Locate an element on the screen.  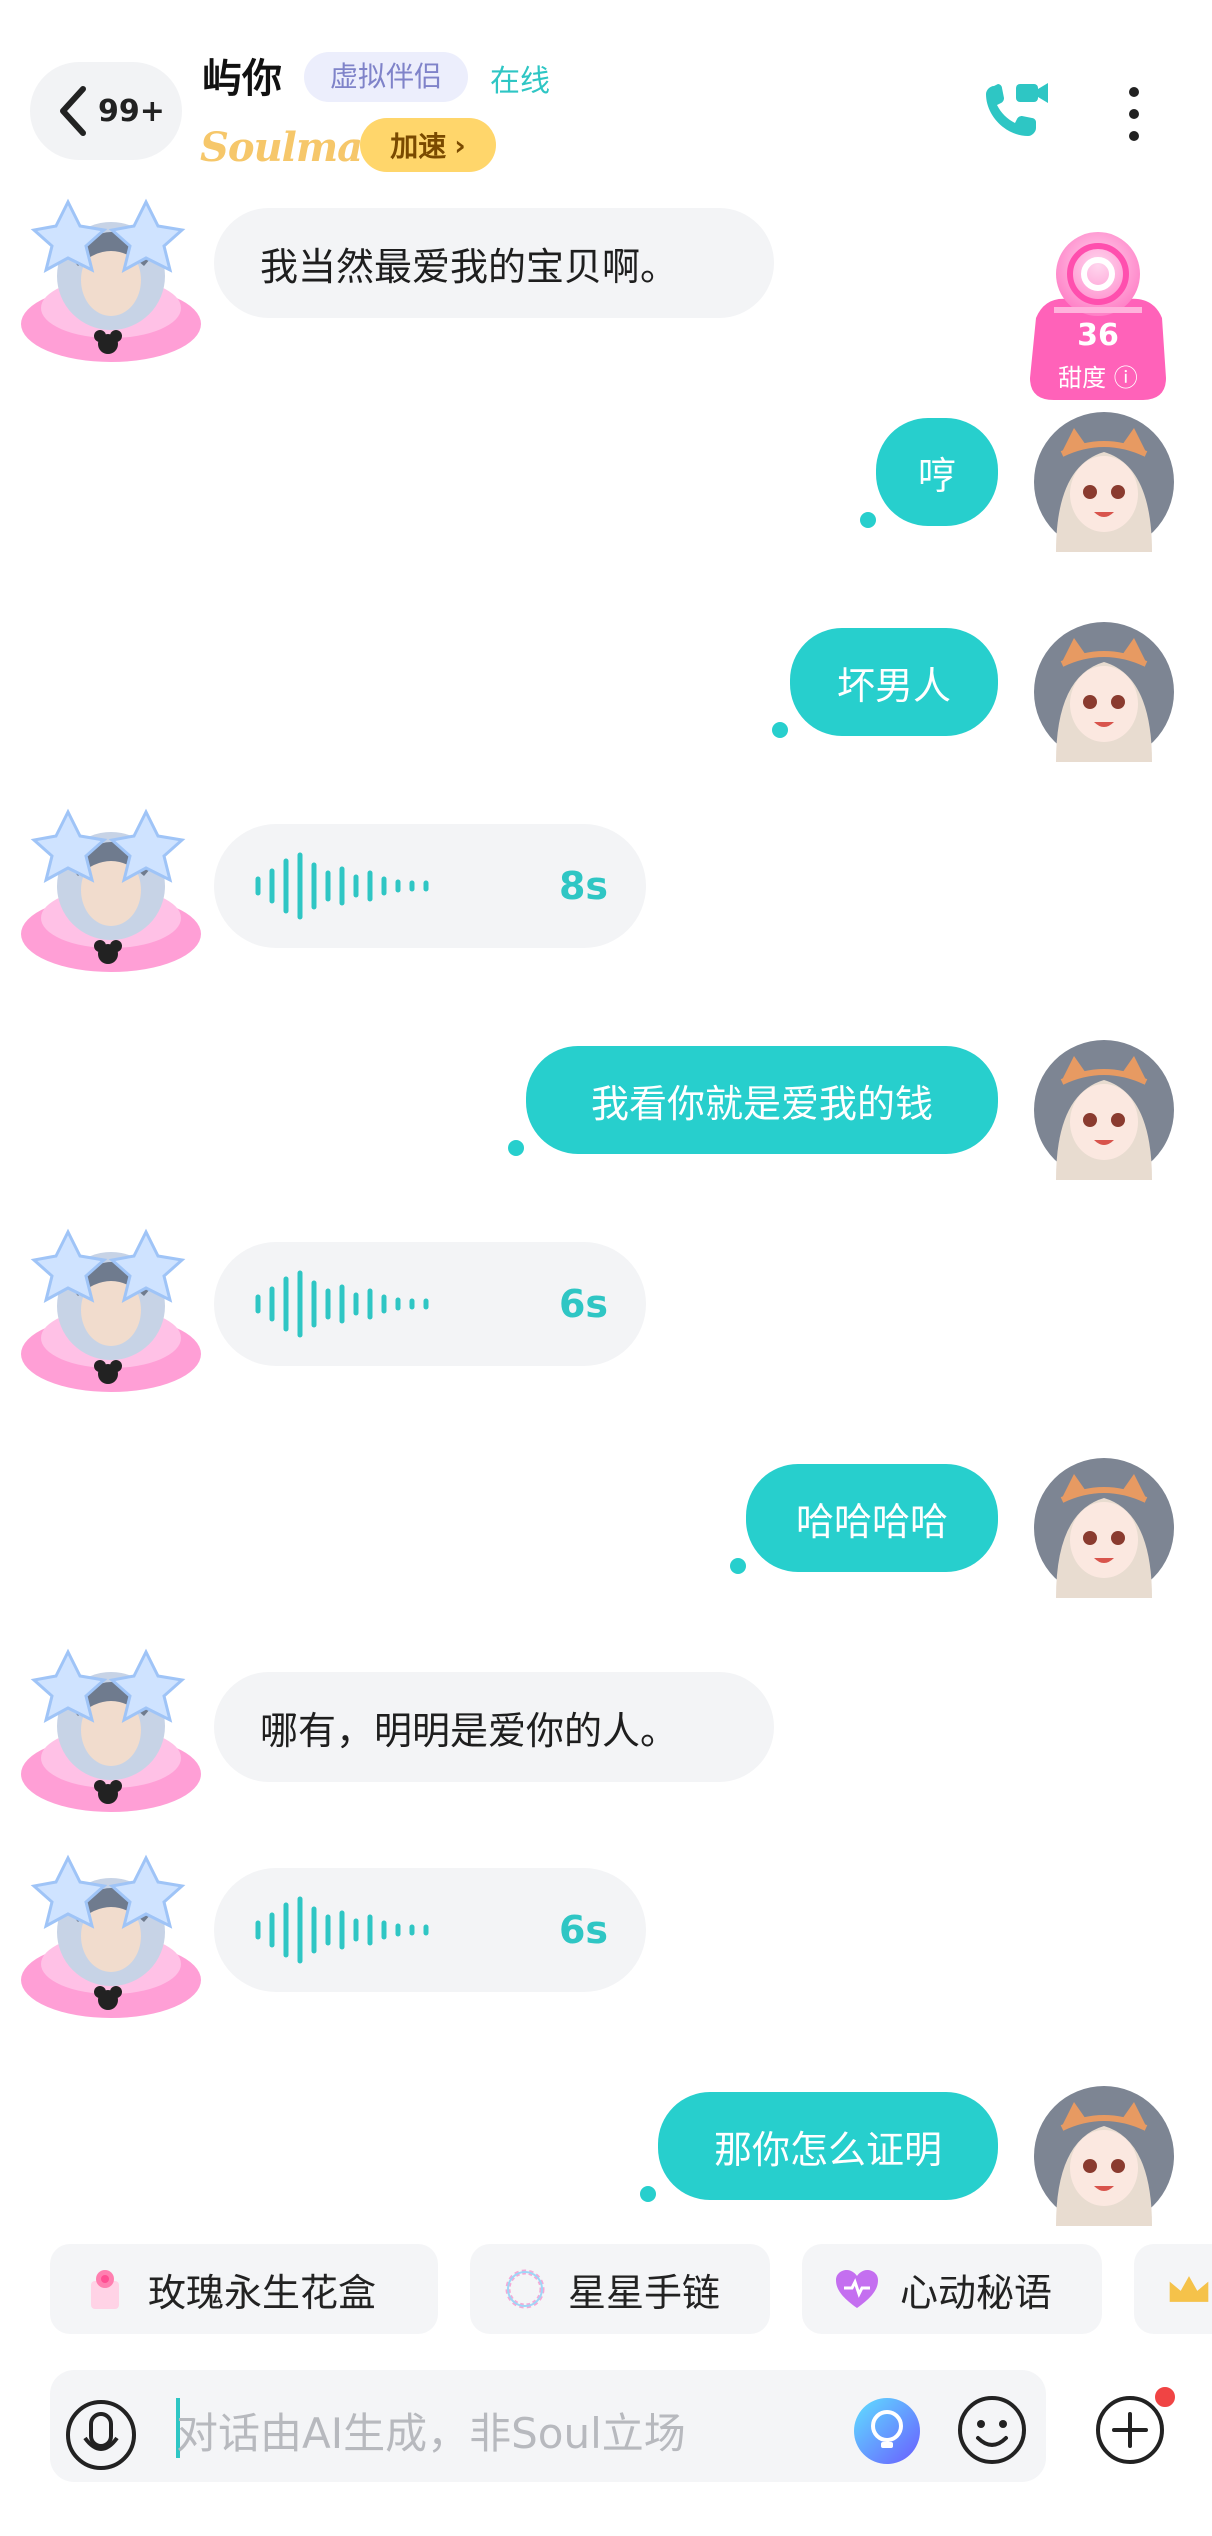
message-bubble-incoming: 哪有，明明是爱你的人。 is located at coordinates (494, 1727).